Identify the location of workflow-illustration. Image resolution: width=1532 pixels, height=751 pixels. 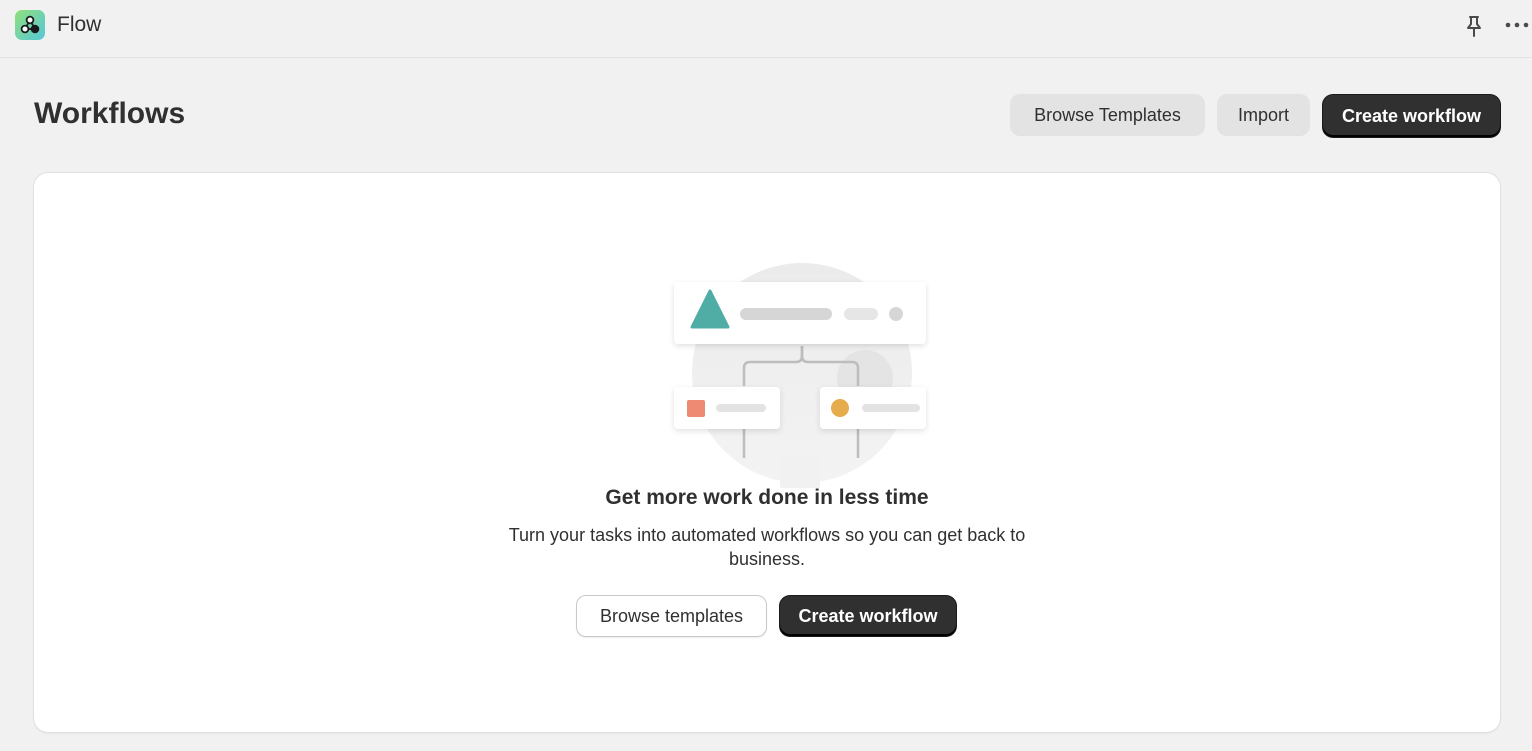
(800, 375).